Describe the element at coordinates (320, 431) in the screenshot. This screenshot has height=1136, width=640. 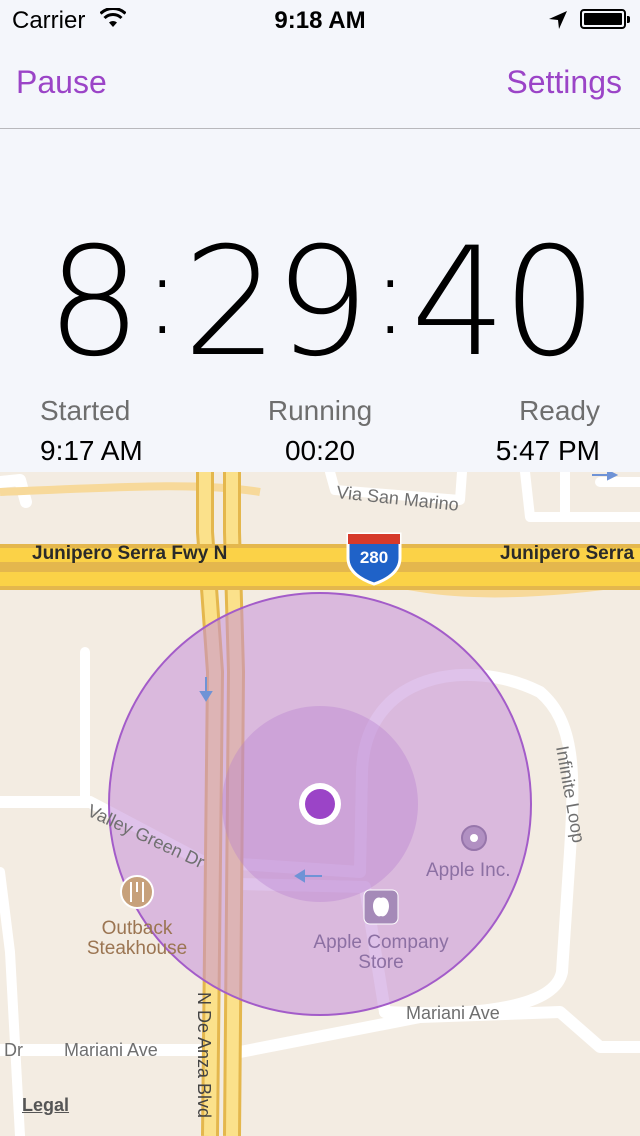
I see `running-stat: Running 00:20` at that location.